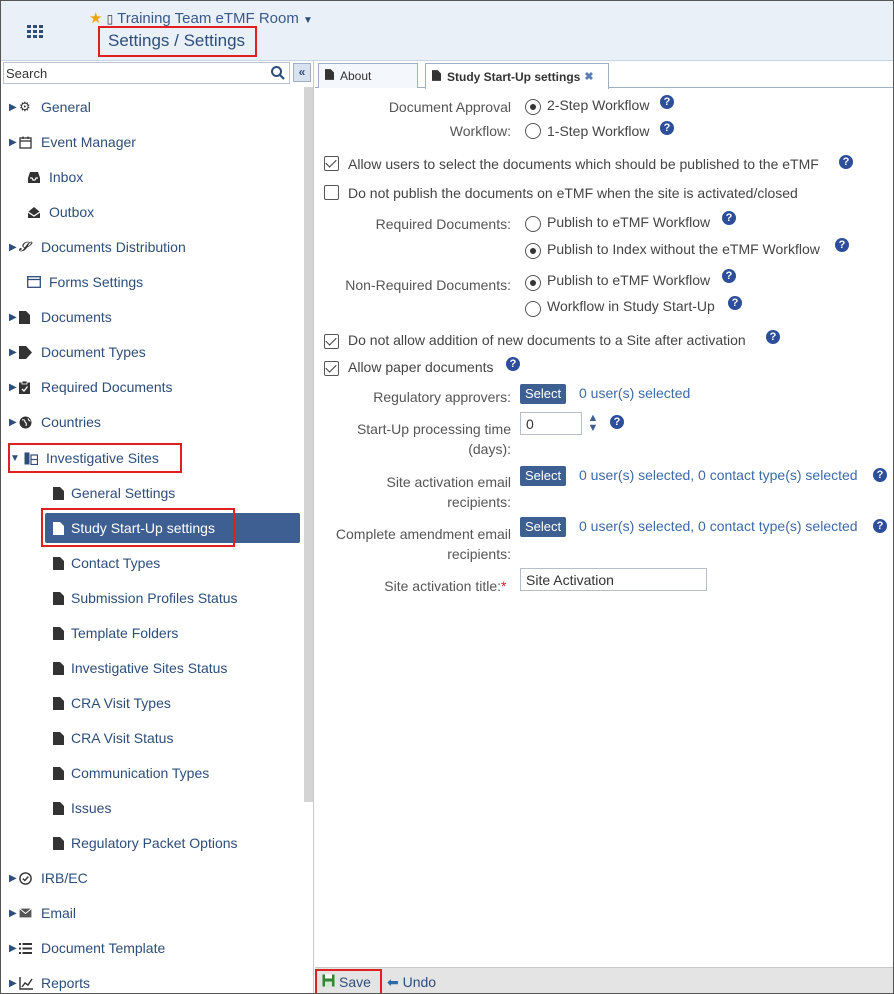 The height and width of the screenshot is (994, 894). I want to click on sidebar-item-general: ▶ ⚙ General, so click(151, 107).